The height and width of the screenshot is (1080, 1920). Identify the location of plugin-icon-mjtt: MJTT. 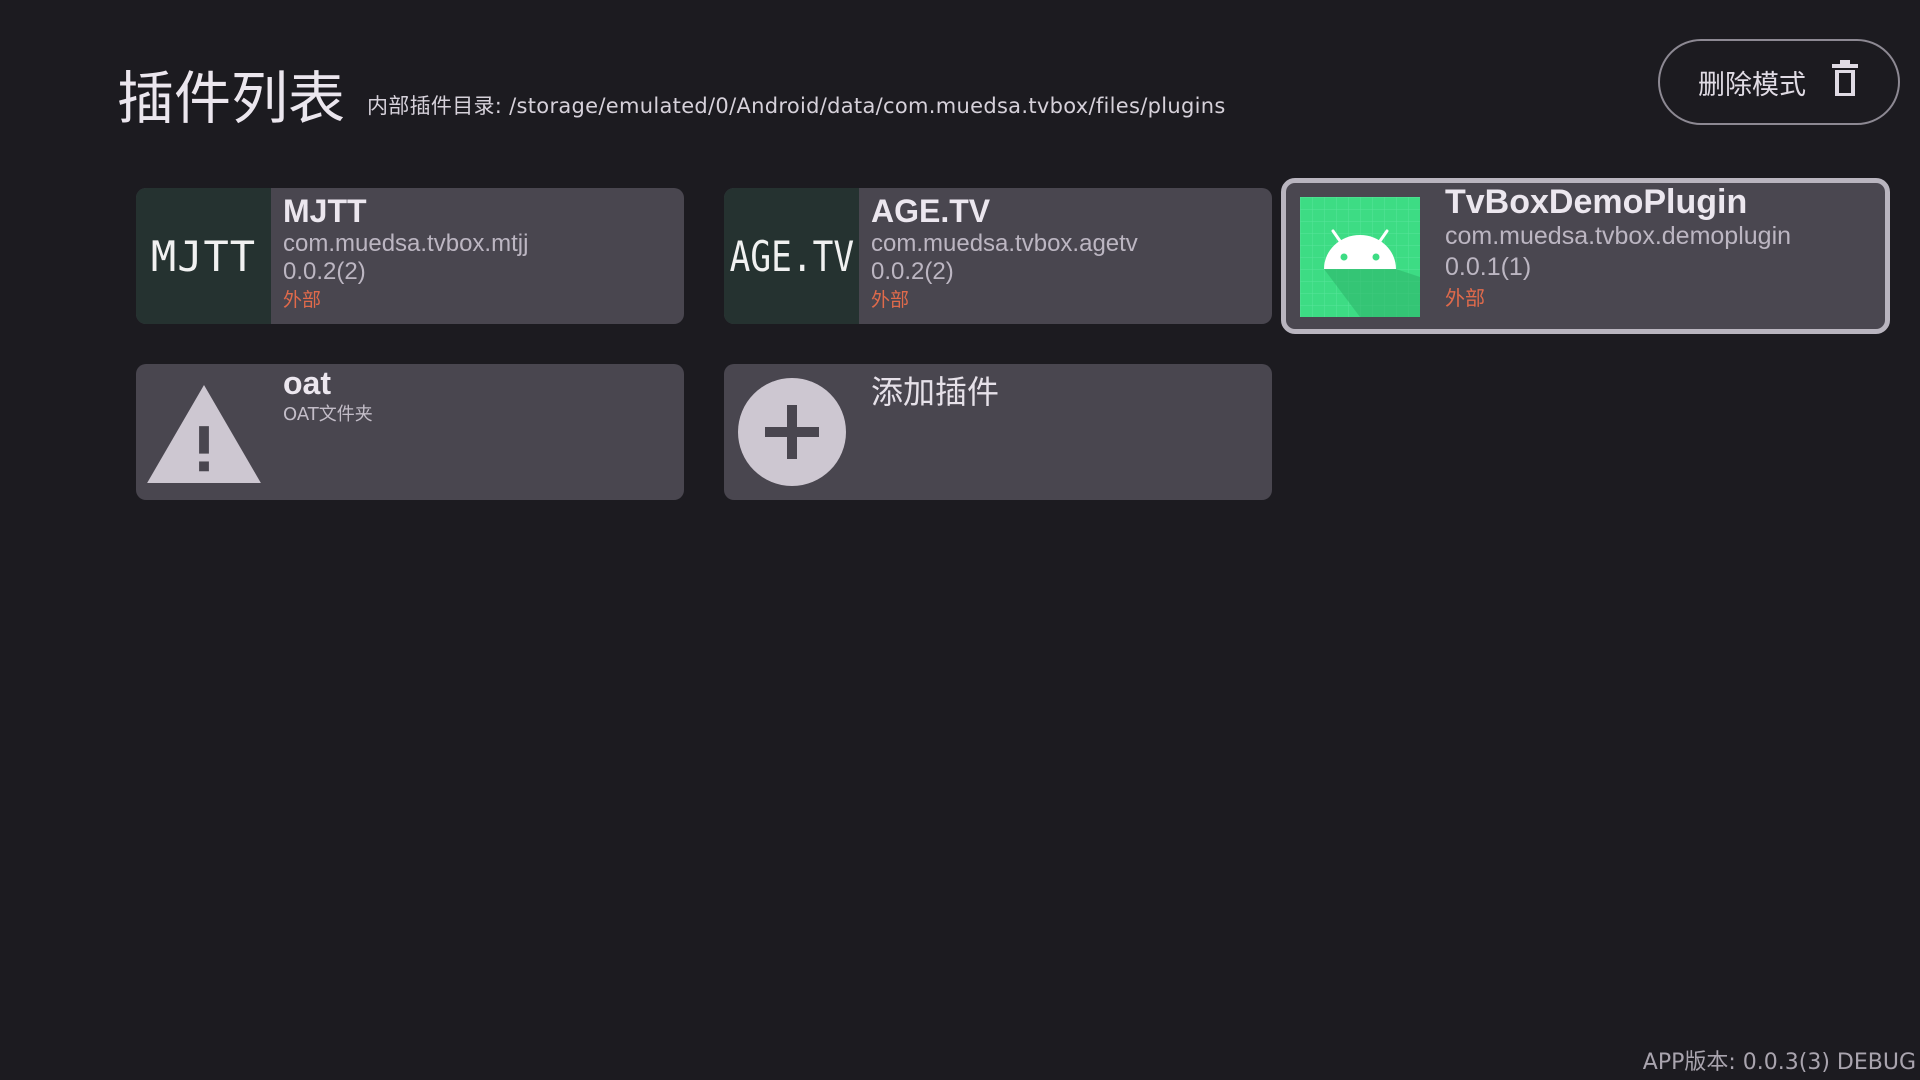
(203, 256).